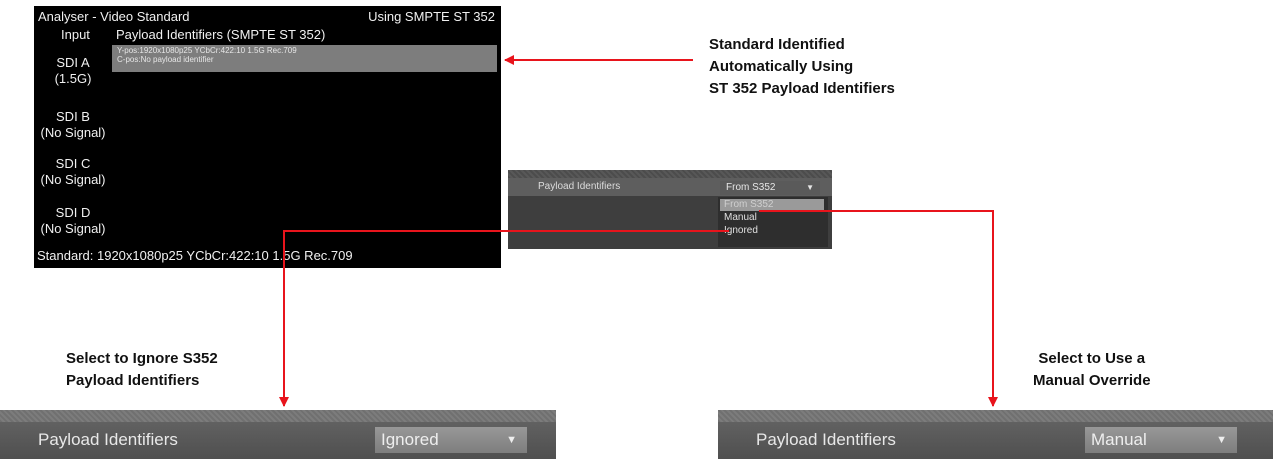  Describe the element at coordinates (878, 308) in the screenshot. I see `arrow-to-manual` at that location.